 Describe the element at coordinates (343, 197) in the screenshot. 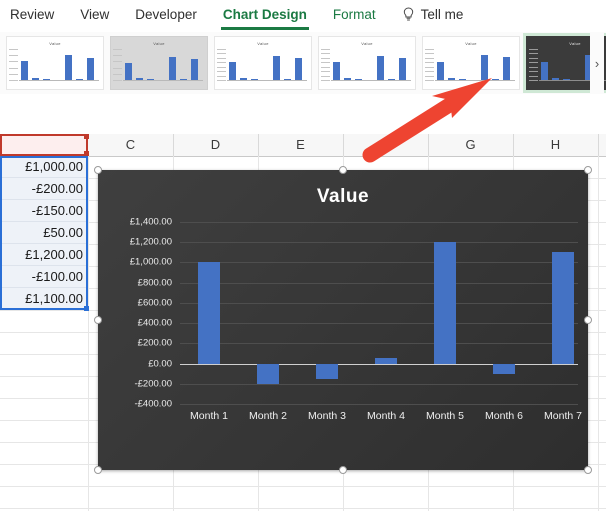

I see `chart-title: Value` at that location.